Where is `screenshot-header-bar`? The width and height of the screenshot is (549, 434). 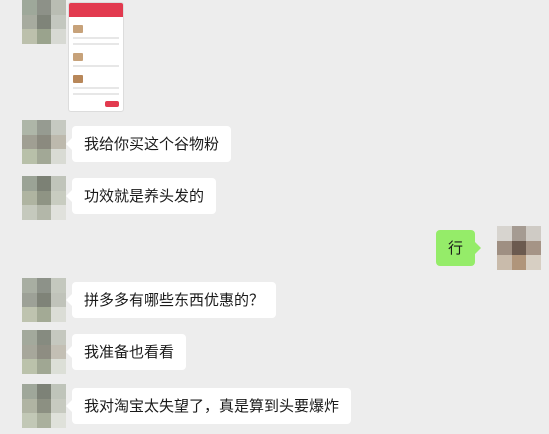 screenshot-header-bar is located at coordinates (96, 10).